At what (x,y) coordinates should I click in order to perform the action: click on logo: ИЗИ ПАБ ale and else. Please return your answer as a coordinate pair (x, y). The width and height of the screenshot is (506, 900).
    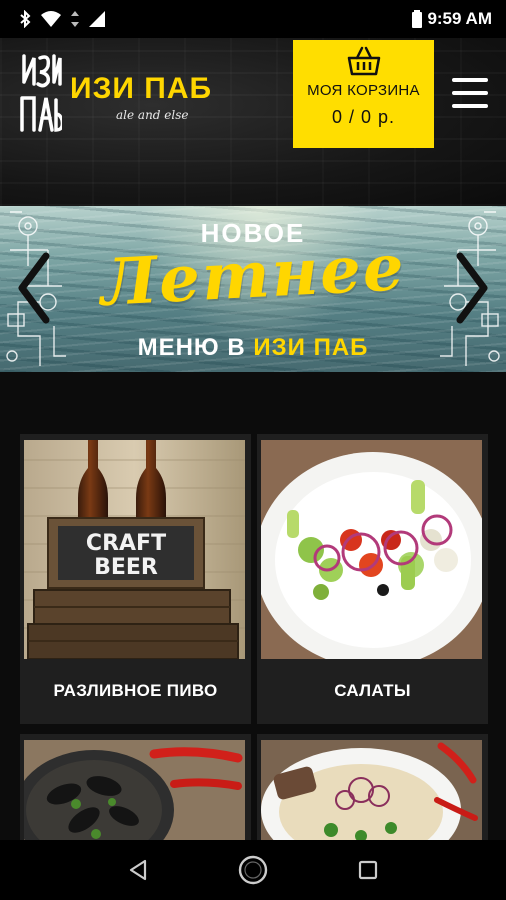
    Looking at the image, I should click on (141, 97).